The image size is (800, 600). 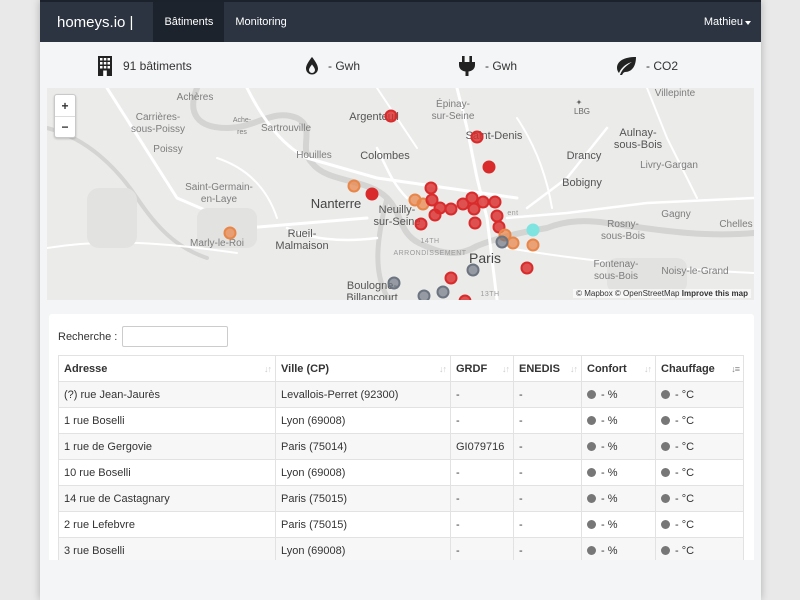 What do you see at coordinates (167, 368) in the screenshot?
I see `column-header-adresse: Adresse ↓↑` at bounding box center [167, 368].